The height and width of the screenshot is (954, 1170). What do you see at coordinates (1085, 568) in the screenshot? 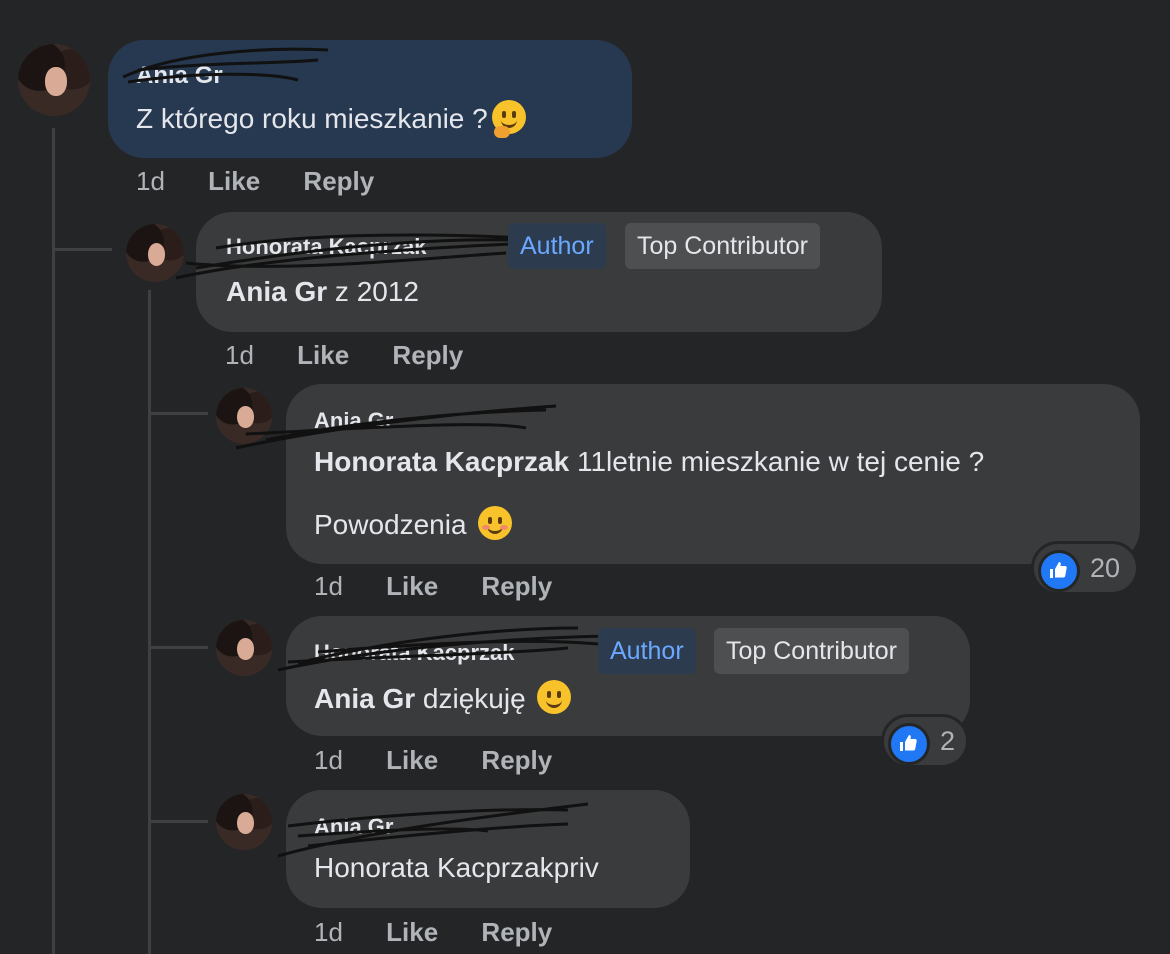
I see `reaction-summary: 20` at bounding box center [1085, 568].